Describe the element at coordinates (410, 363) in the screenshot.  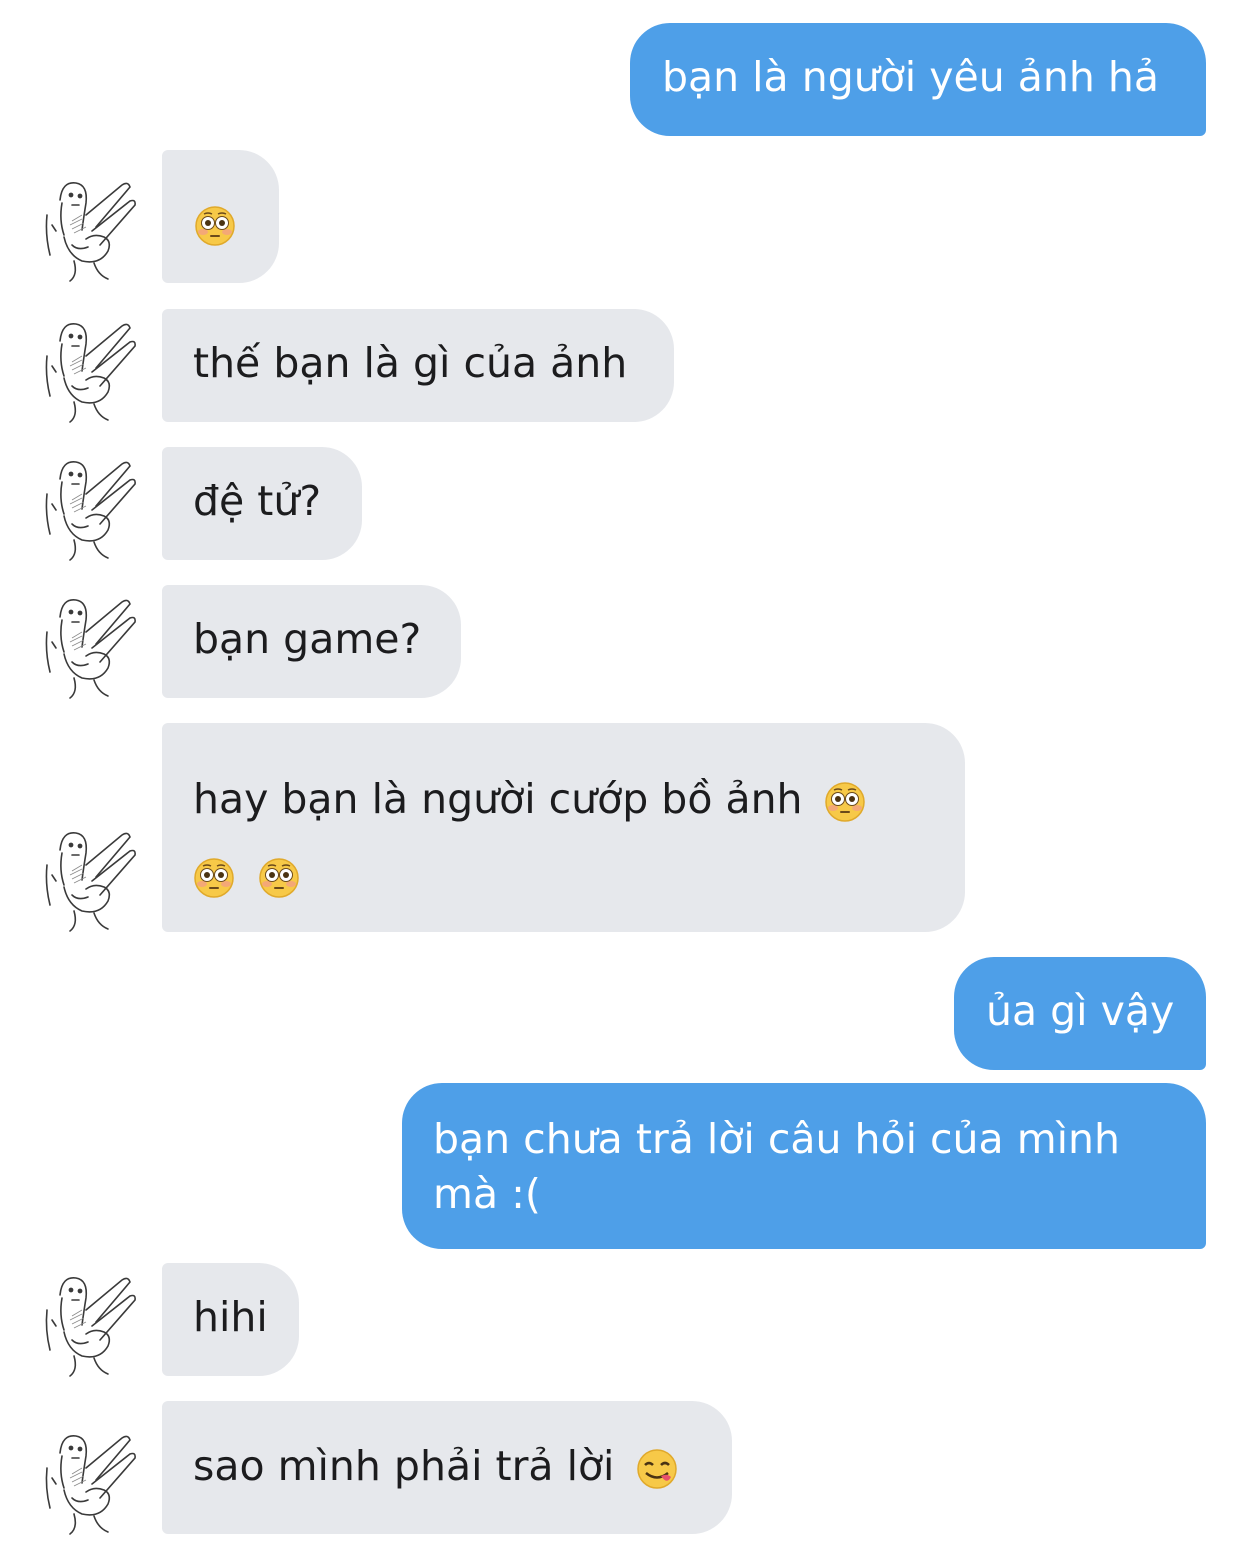
I see `message-text: thế bạn là gì của ảnh` at that location.